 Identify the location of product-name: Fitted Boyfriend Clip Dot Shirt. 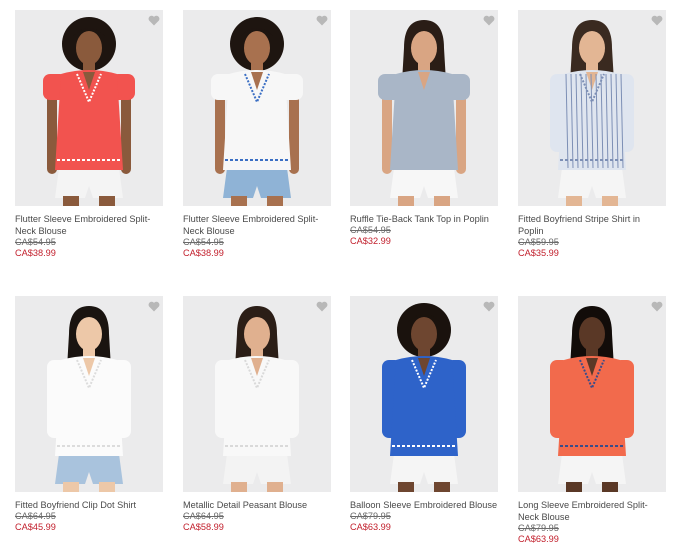
(89, 505).